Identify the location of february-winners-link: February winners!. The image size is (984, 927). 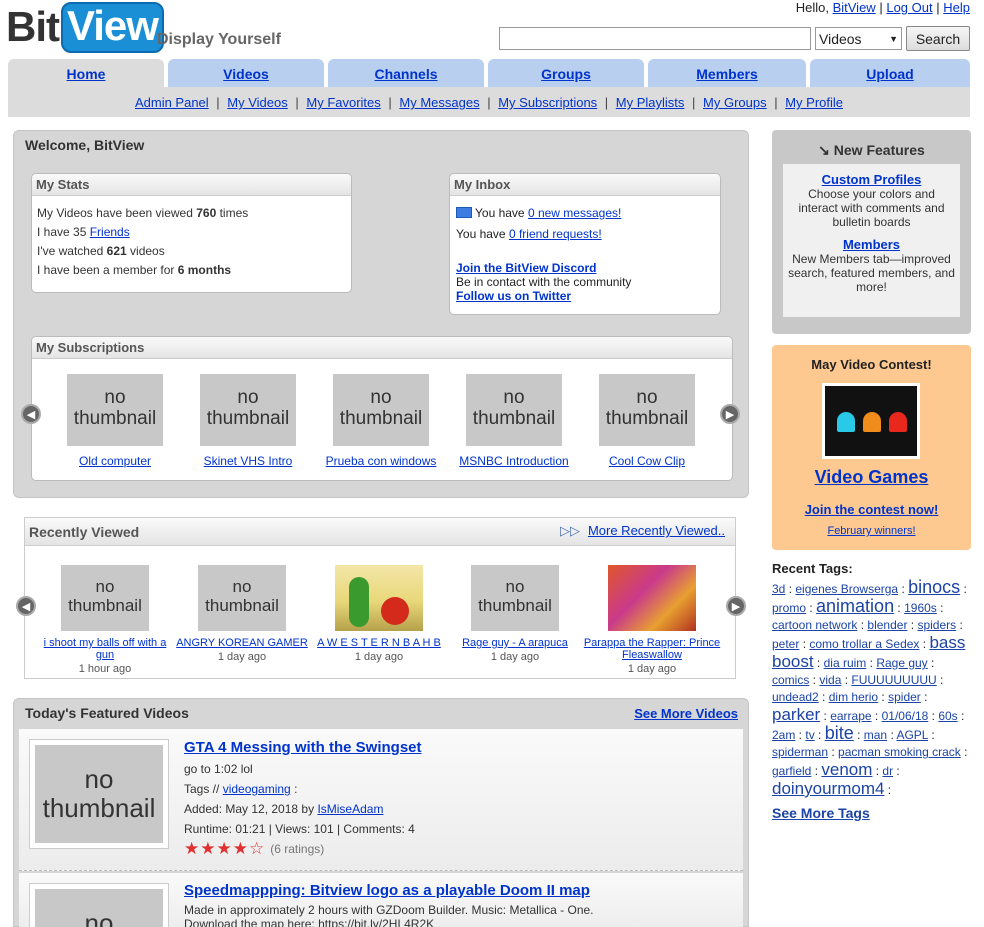
(871, 531).